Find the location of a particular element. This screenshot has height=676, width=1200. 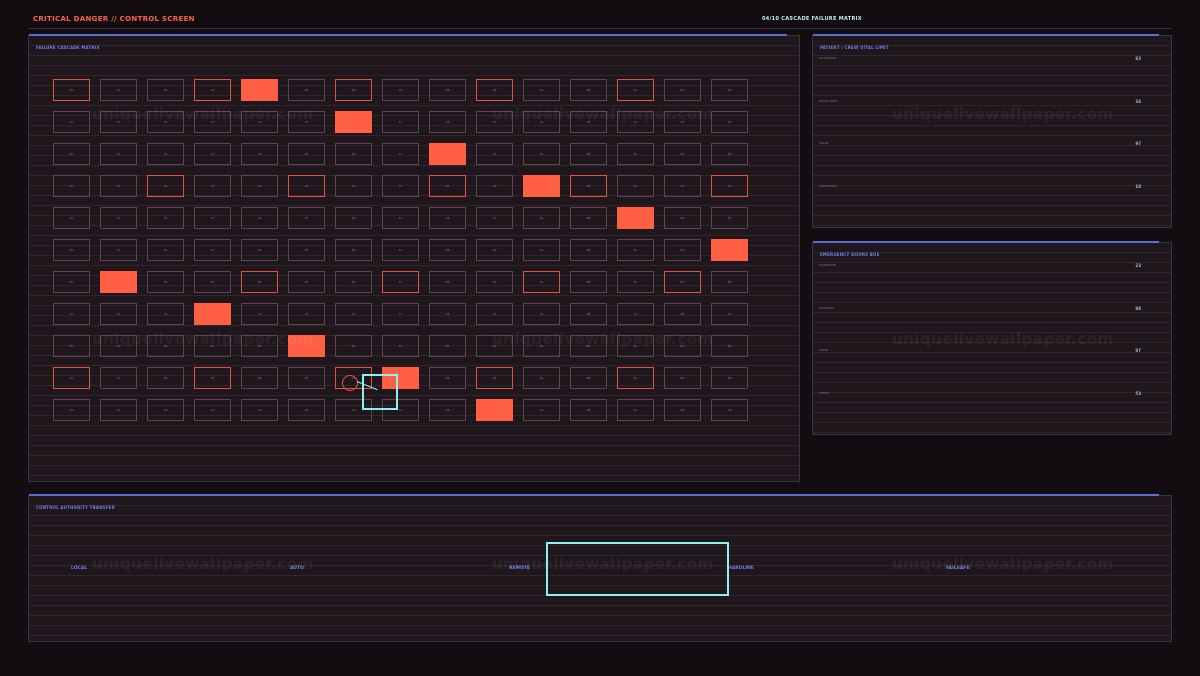

matrix-cell-4E: 4E is located at coordinates (729, 218).